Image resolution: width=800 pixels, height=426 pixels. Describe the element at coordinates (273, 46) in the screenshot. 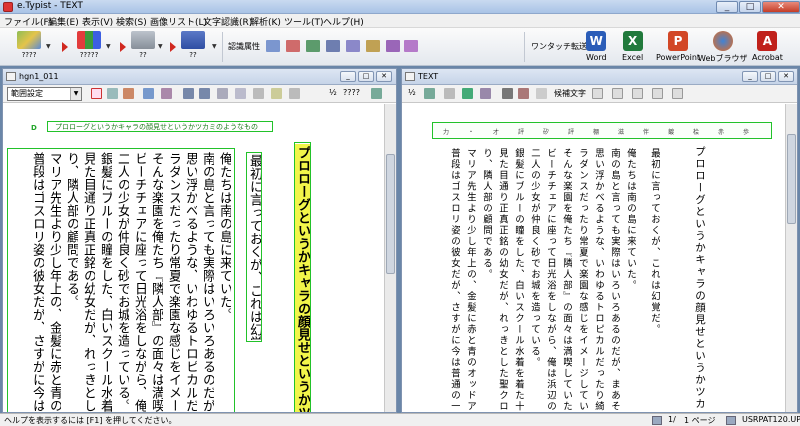

I see `columns-icon` at that location.